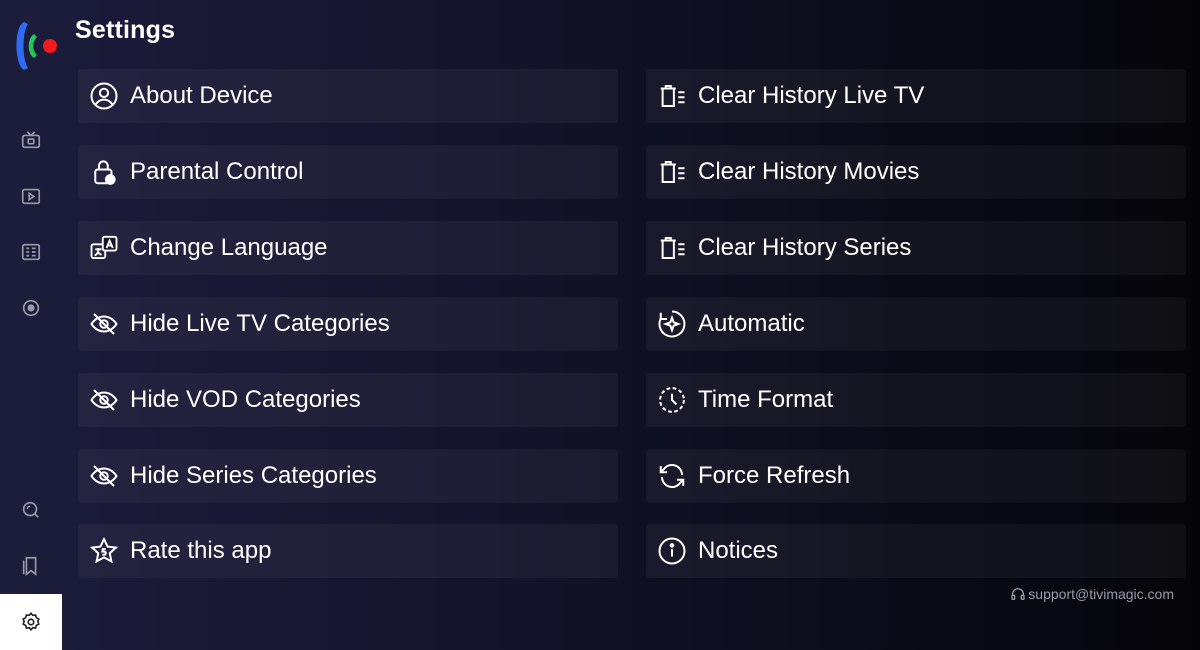 This screenshot has height=650, width=1200. Describe the element at coordinates (260, 323) in the screenshot. I see `setting-label: Hide Live TV Categories` at that location.